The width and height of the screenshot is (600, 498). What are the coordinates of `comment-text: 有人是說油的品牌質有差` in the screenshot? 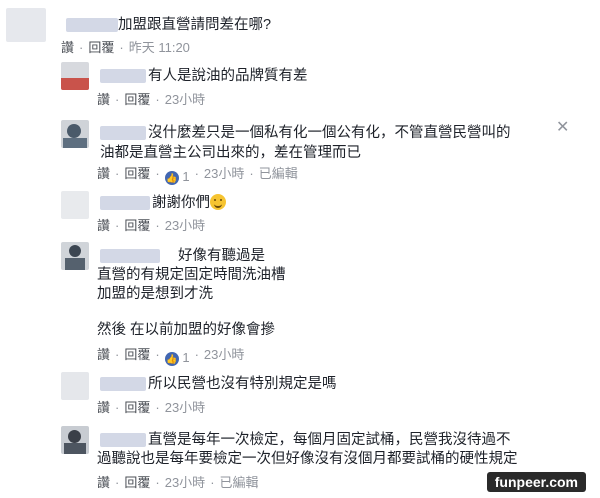 It's located at (228, 76).